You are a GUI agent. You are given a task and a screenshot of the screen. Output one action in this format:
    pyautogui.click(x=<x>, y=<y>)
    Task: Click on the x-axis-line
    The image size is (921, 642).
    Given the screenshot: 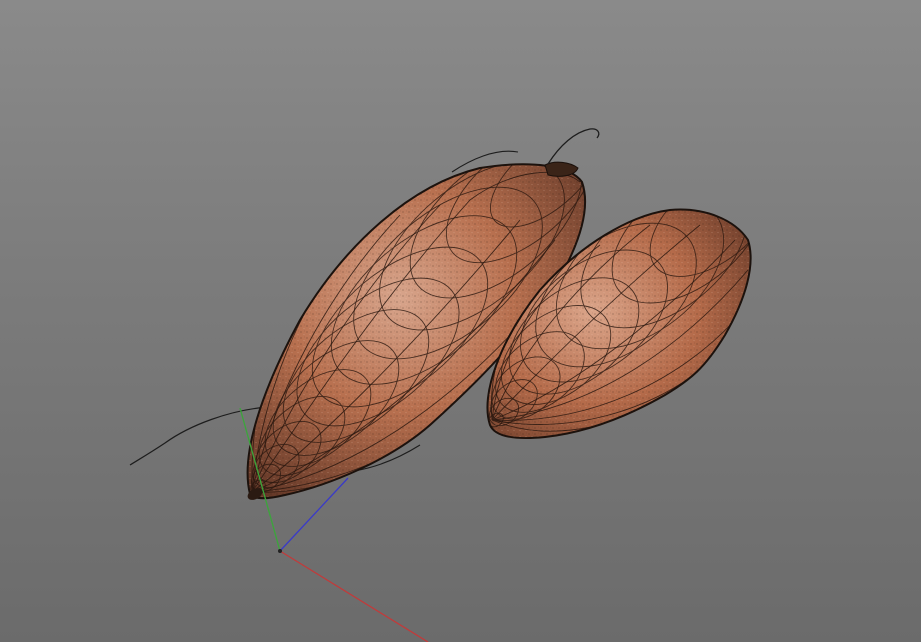 What is the action you would take?
    pyautogui.click(x=354, y=596)
    